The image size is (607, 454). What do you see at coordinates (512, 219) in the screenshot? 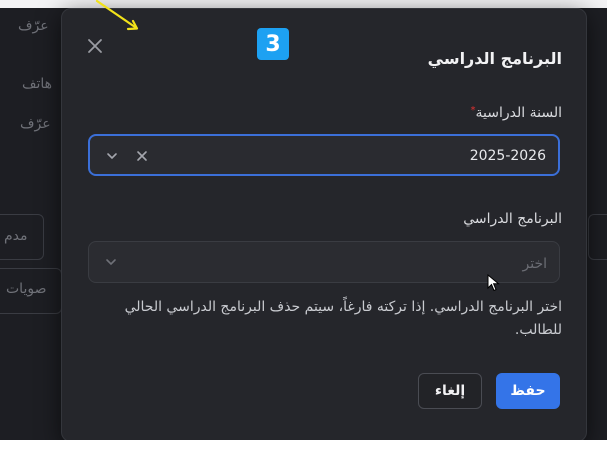
I see `field-study-program-label: البرنامج الدراسي` at bounding box center [512, 219].